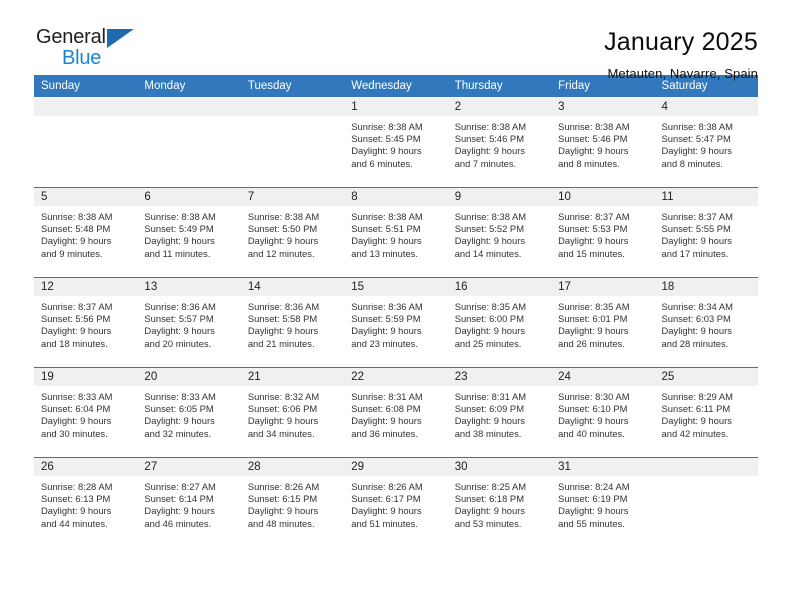 This screenshot has width=792, height=612. I want to click on logo-text-general: General, so click(71, 37).